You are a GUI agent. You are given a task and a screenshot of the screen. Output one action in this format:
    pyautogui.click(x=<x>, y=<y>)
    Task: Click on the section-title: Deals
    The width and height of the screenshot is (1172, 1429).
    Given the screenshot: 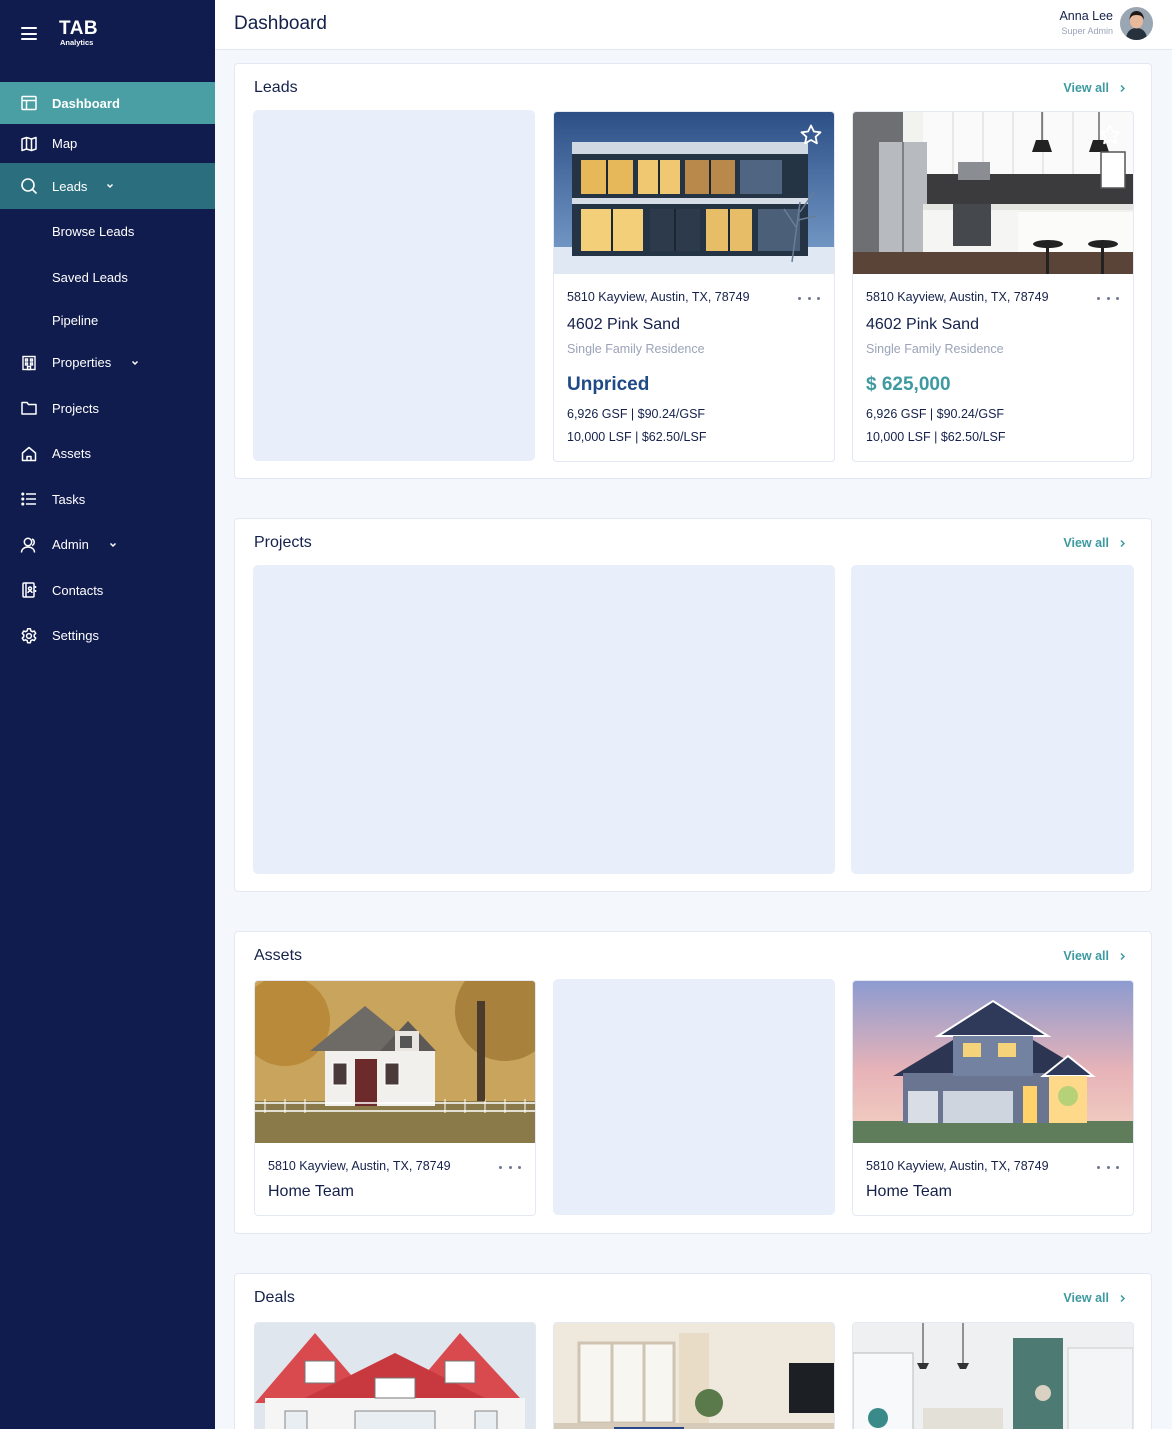 What is the action you would take?
    pyautogui.click(x=274, y=1297)
    